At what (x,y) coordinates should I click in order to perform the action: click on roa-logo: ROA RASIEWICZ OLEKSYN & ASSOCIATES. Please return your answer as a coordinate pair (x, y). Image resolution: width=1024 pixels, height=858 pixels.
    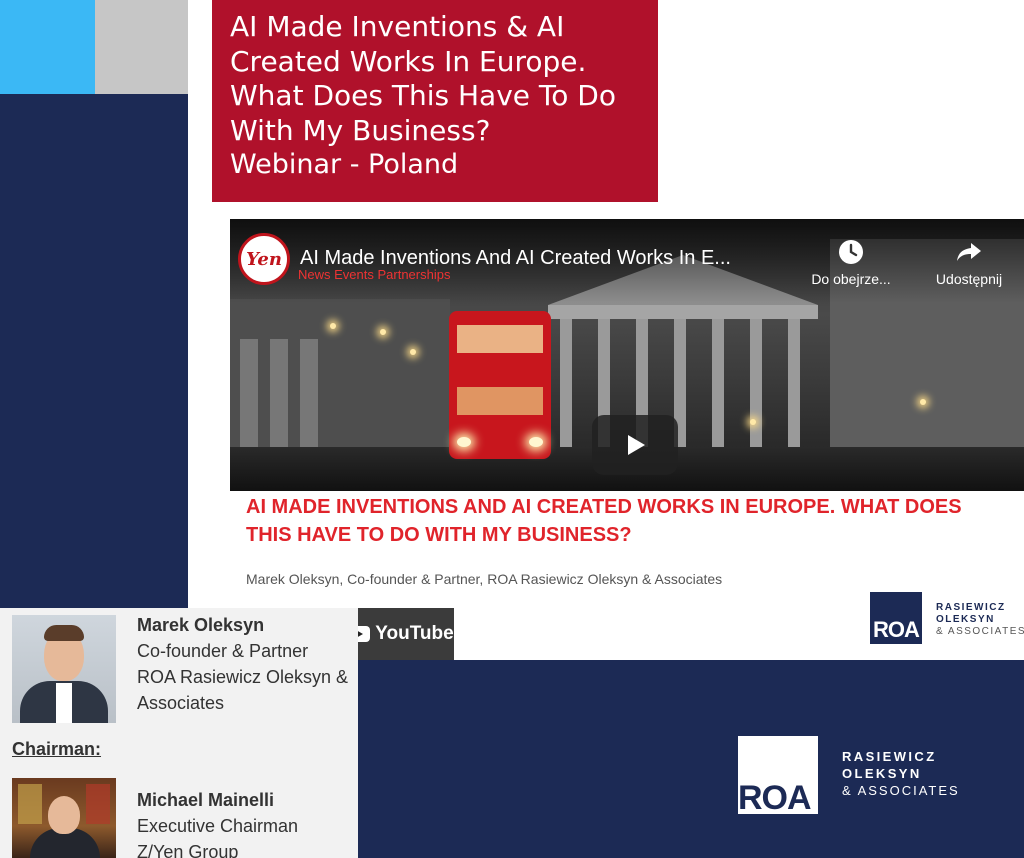
    Looking at the image, I should click on (848, 775).